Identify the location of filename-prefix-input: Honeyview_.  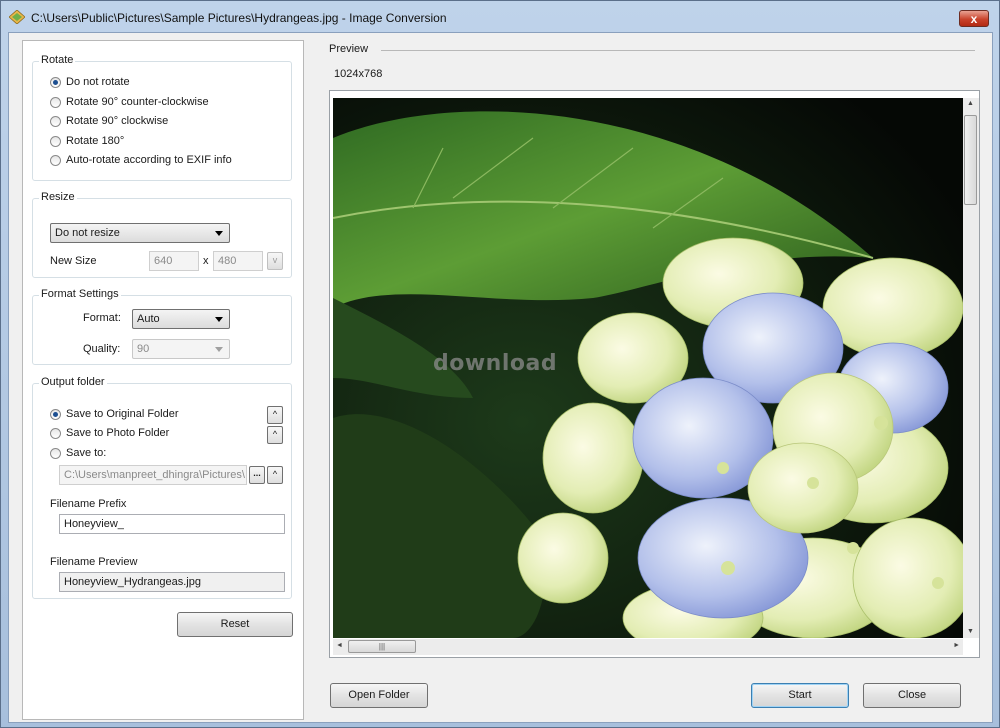
(172, 524).